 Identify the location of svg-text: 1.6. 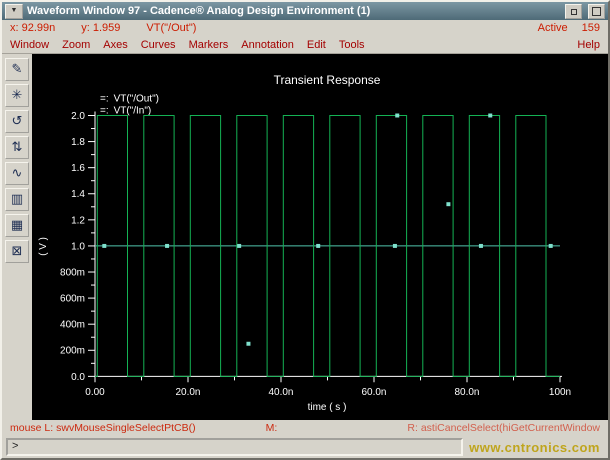
(78, 168).